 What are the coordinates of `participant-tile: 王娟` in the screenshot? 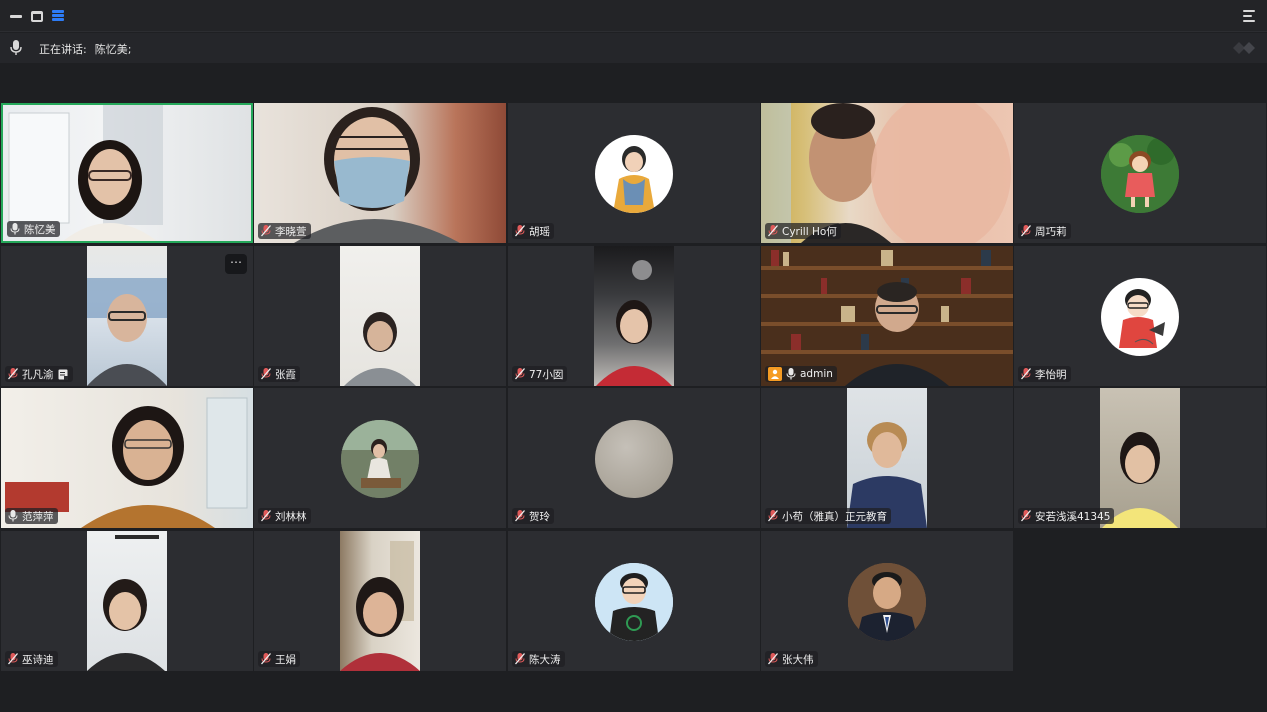 It's located at (380, 601).